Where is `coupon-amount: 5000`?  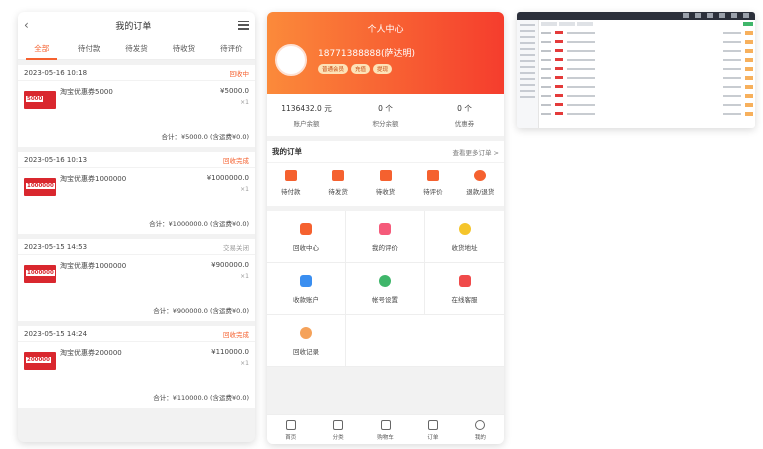
coupon-amount: 5000 is located at coordinates (35, 99).